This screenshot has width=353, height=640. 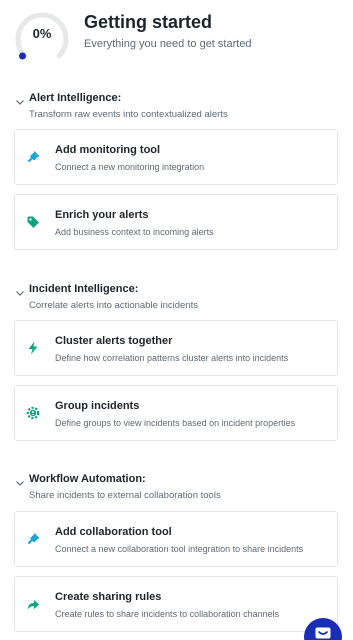 I want to click on card-title: Enrich your alerts, so click(x=102, y=215).